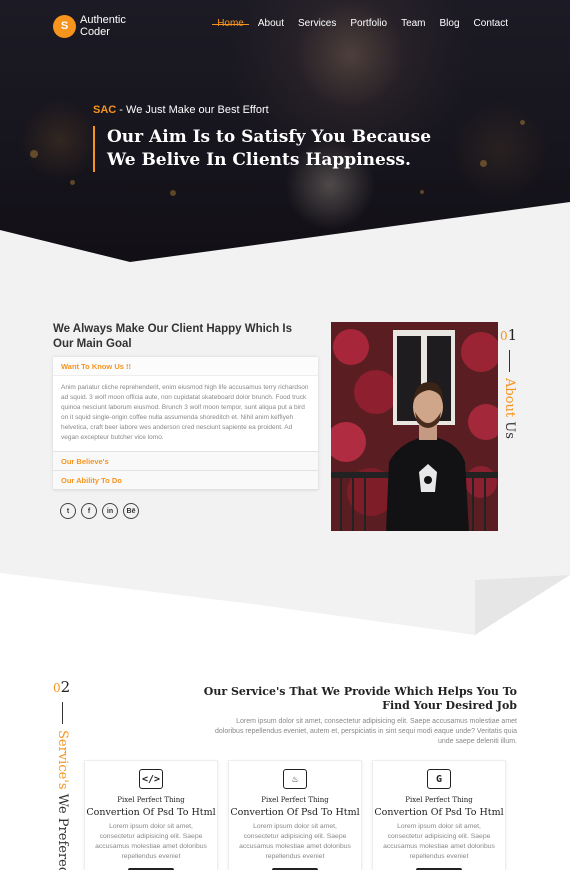 The width and height of the screenshot is (570, 870). I want to click on hero-tagline: SAC - We Just Make our Best Effort, so click(181, 110).